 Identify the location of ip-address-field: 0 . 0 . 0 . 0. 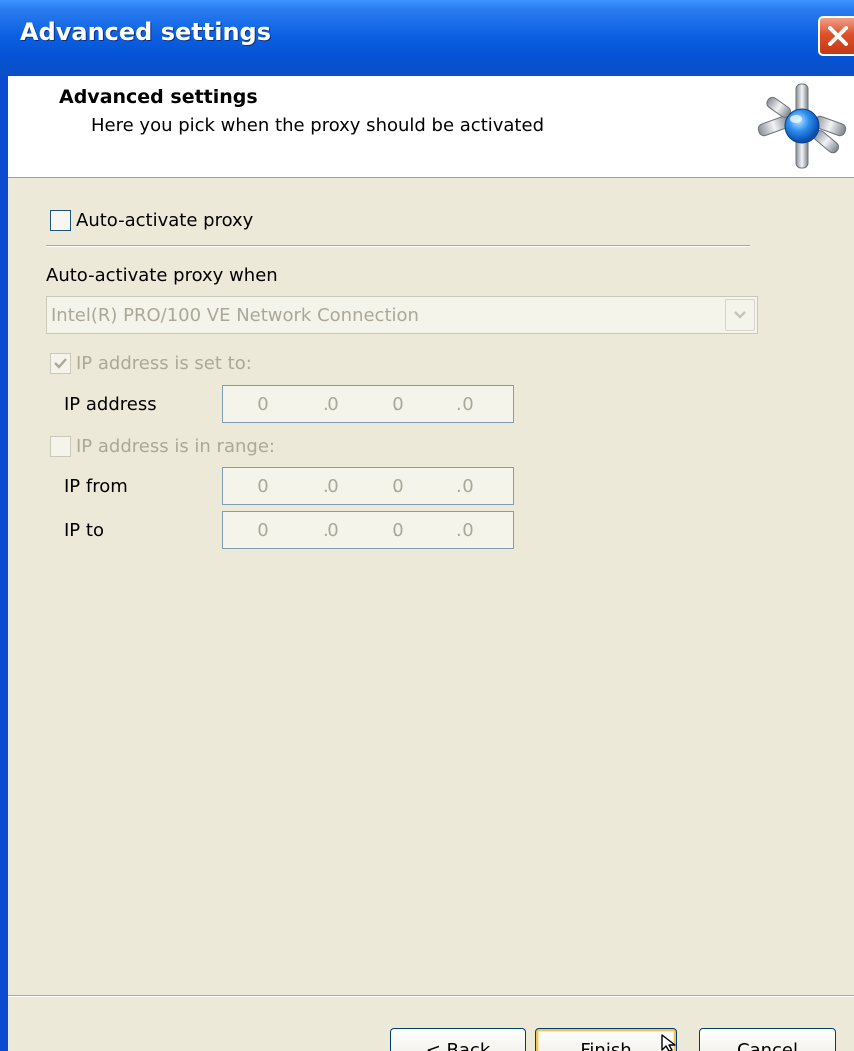
(368, 404).